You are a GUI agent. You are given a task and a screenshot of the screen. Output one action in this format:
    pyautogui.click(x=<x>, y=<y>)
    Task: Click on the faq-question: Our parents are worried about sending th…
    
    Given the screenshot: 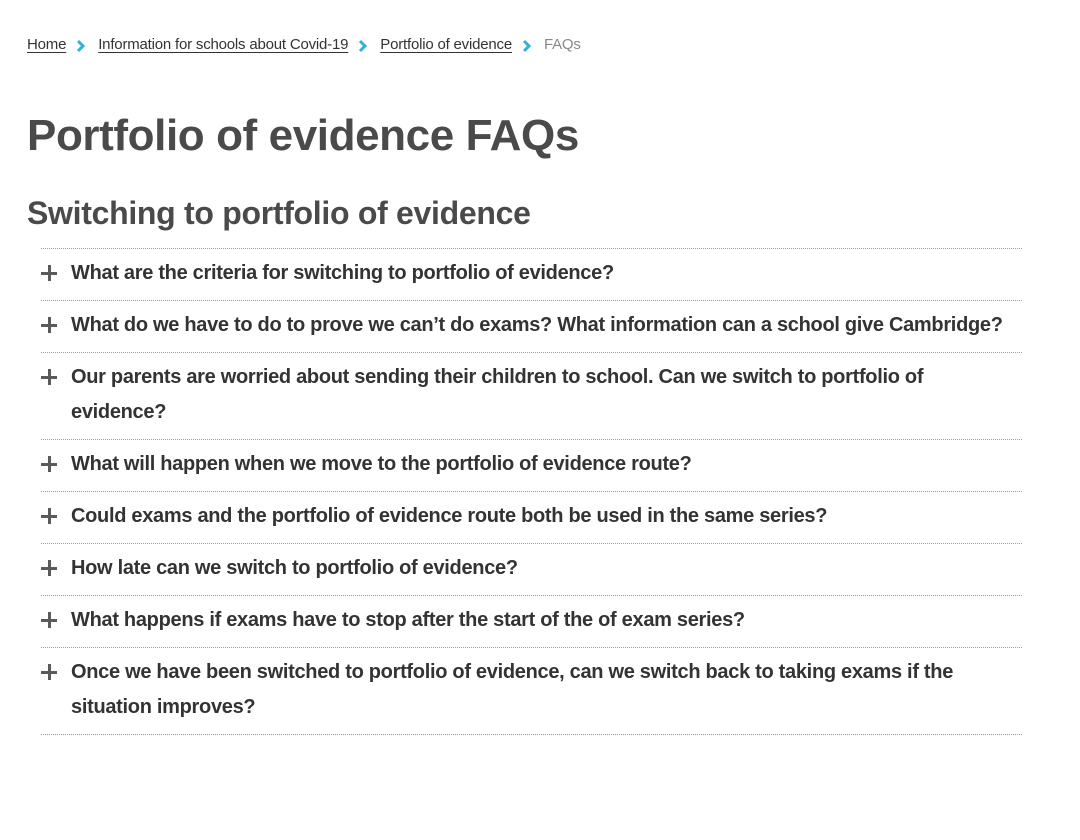 What is the action you would take?
    pyautogui.click(x=546, y=395)
    